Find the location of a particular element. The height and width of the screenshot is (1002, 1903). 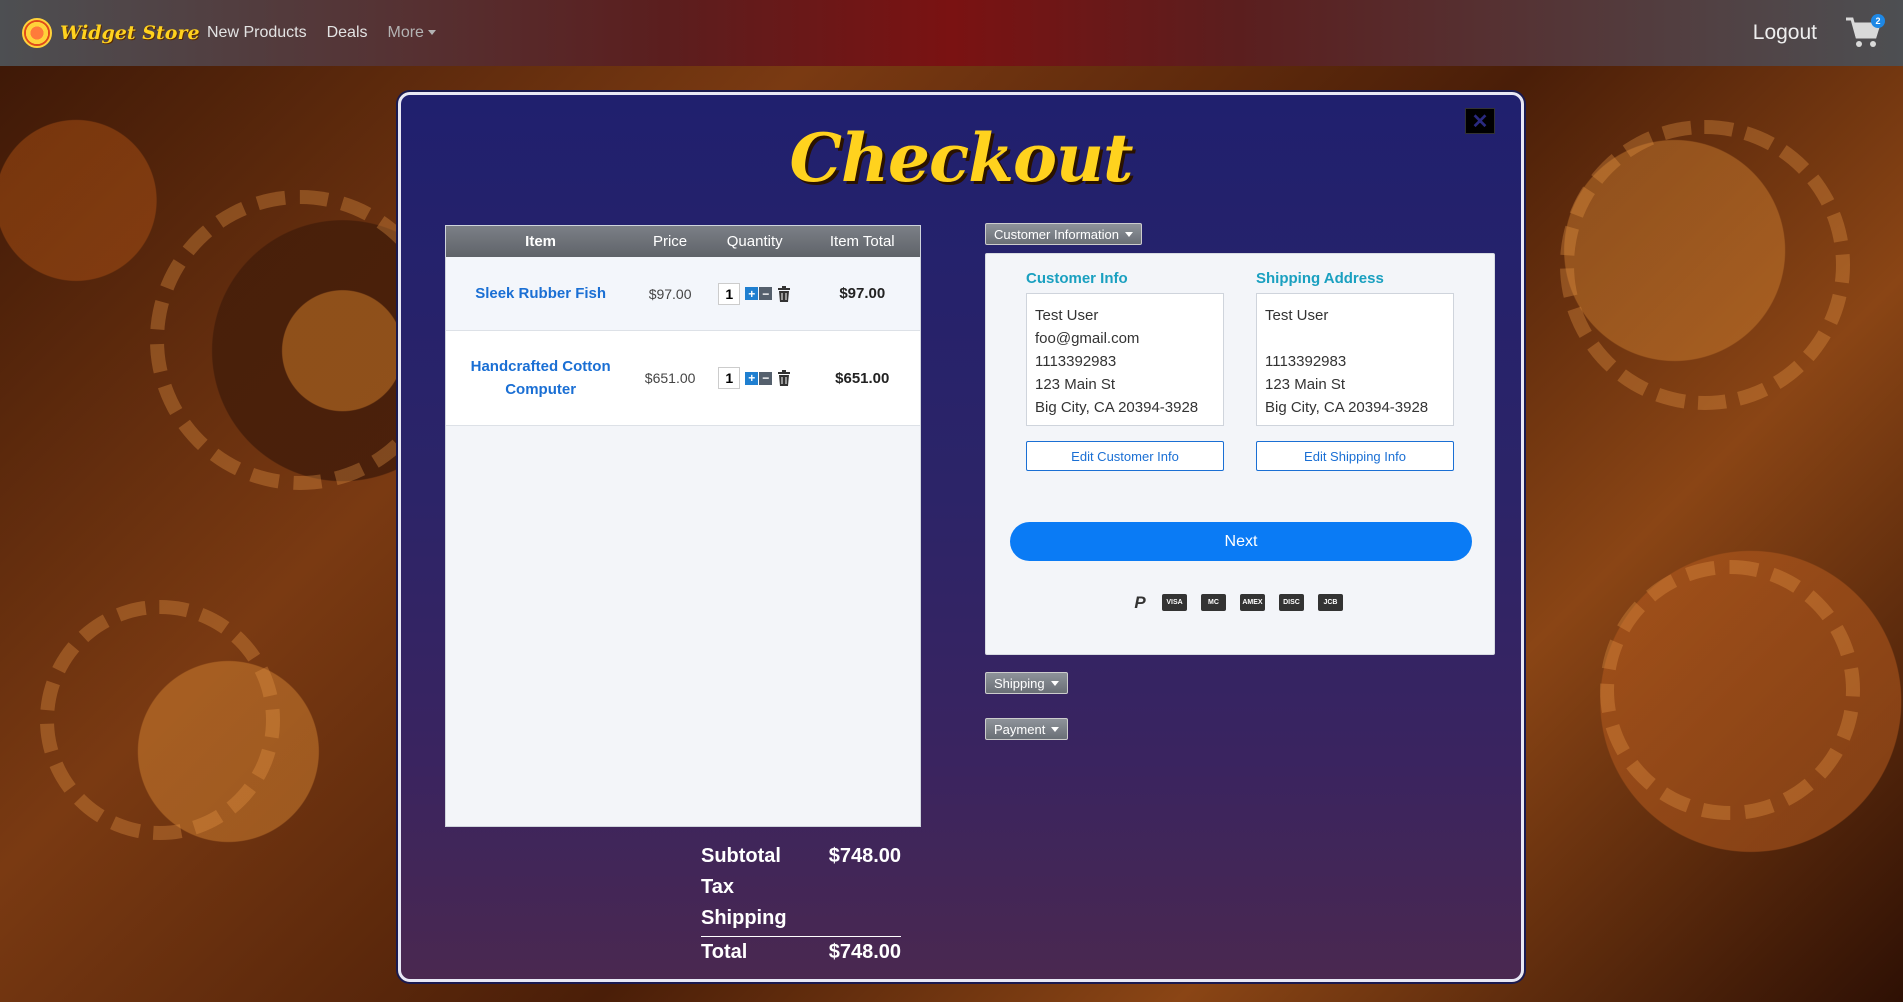

total-value: $748.00 is located at coordinates (864, 951).